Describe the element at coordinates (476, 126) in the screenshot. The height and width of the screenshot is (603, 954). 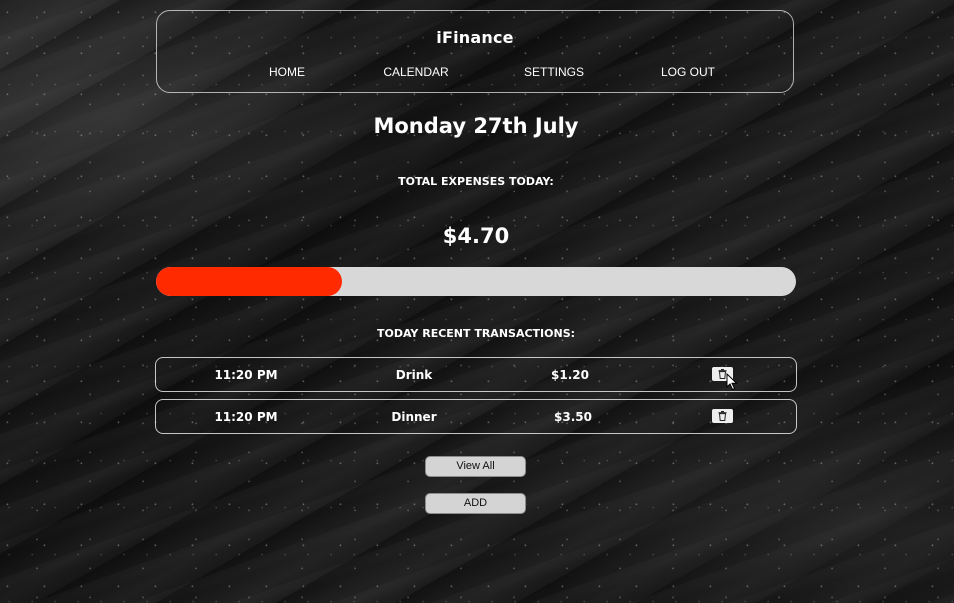
I see `date-heading: Monday 27th July` at that location.